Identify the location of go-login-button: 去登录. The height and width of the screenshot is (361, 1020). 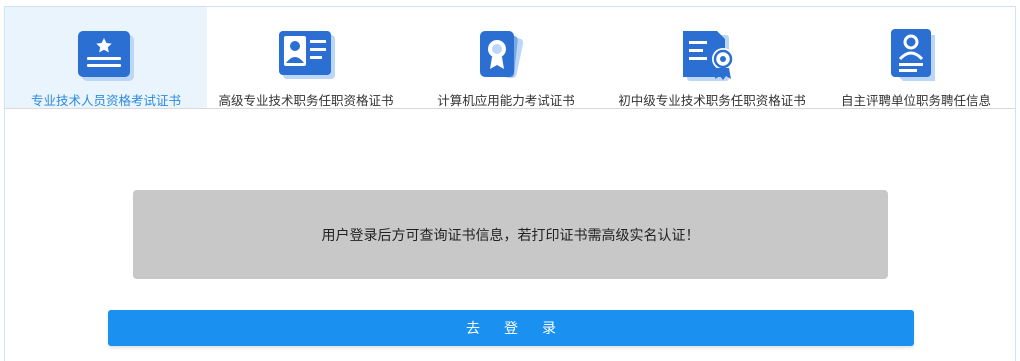
(511, 328).